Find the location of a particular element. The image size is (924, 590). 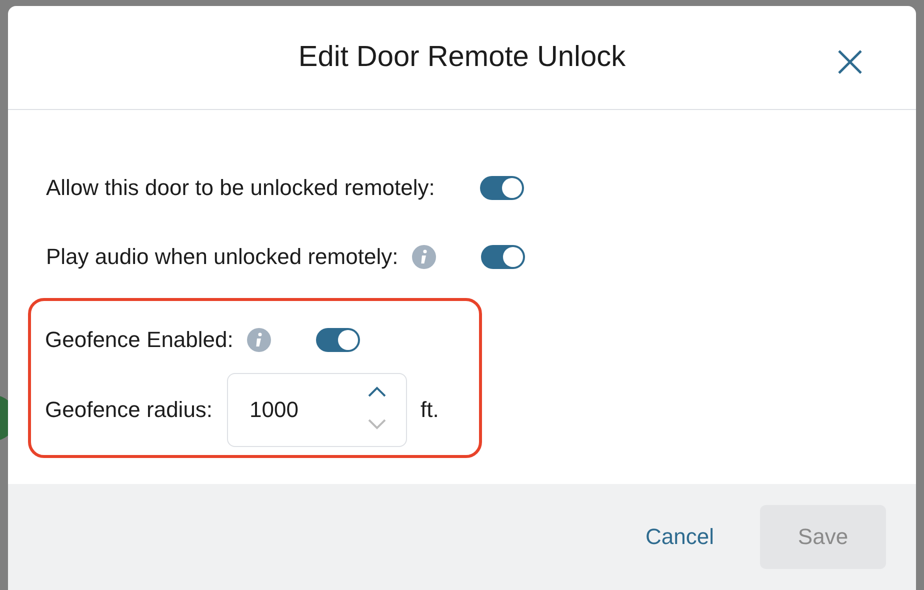

chevron-up-icon is located at coordinates (376, 392).